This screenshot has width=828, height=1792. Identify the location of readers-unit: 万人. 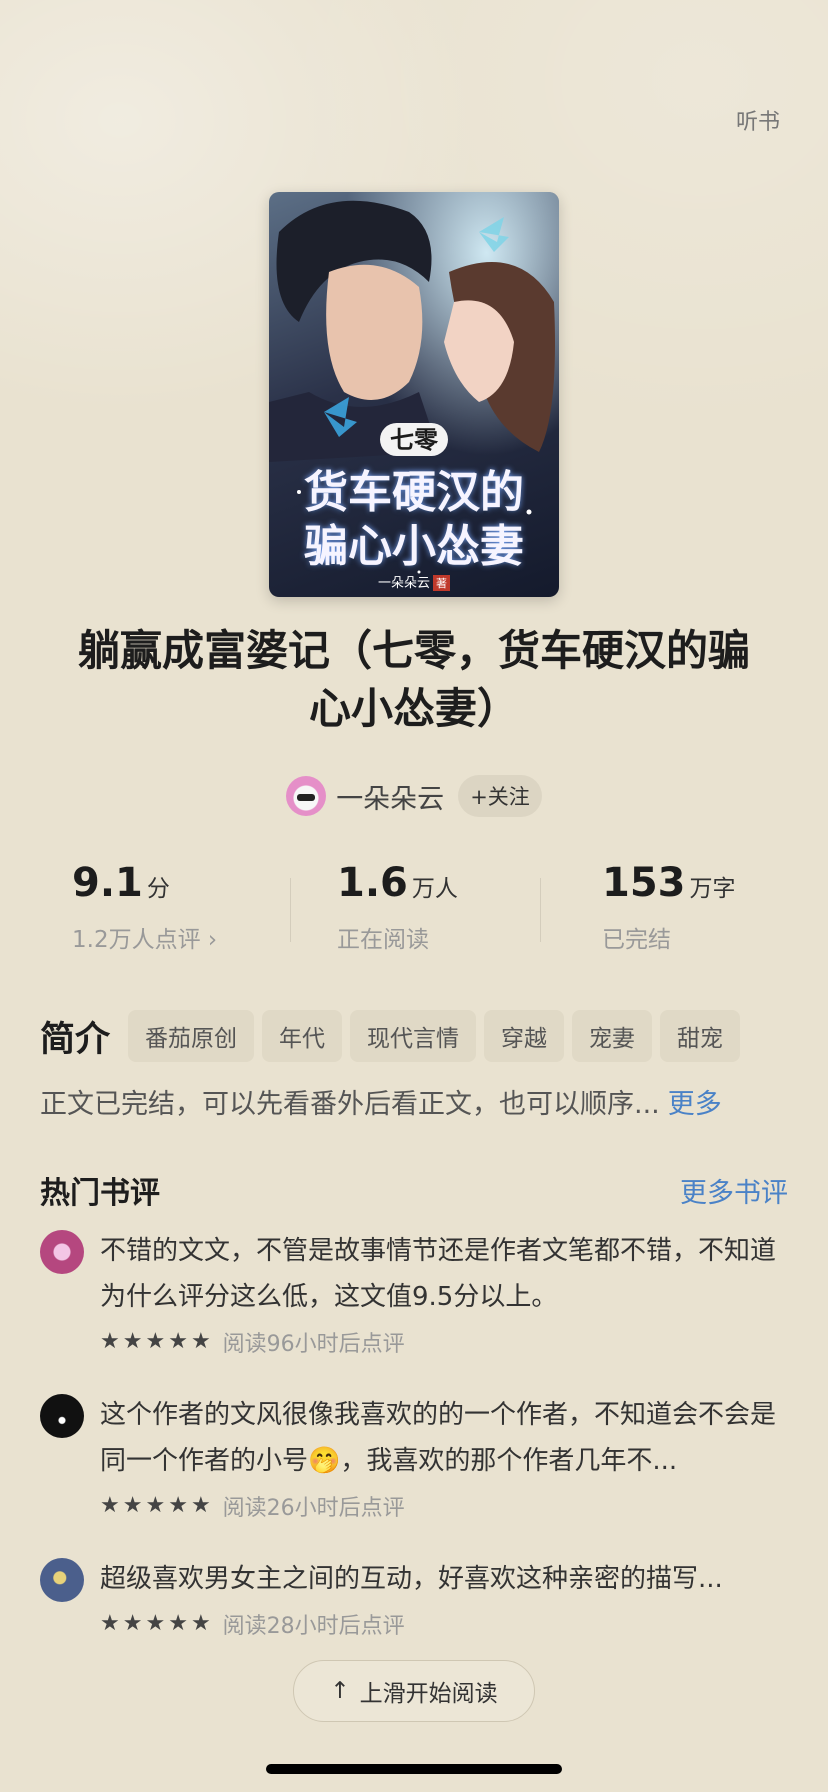
(434, 889).